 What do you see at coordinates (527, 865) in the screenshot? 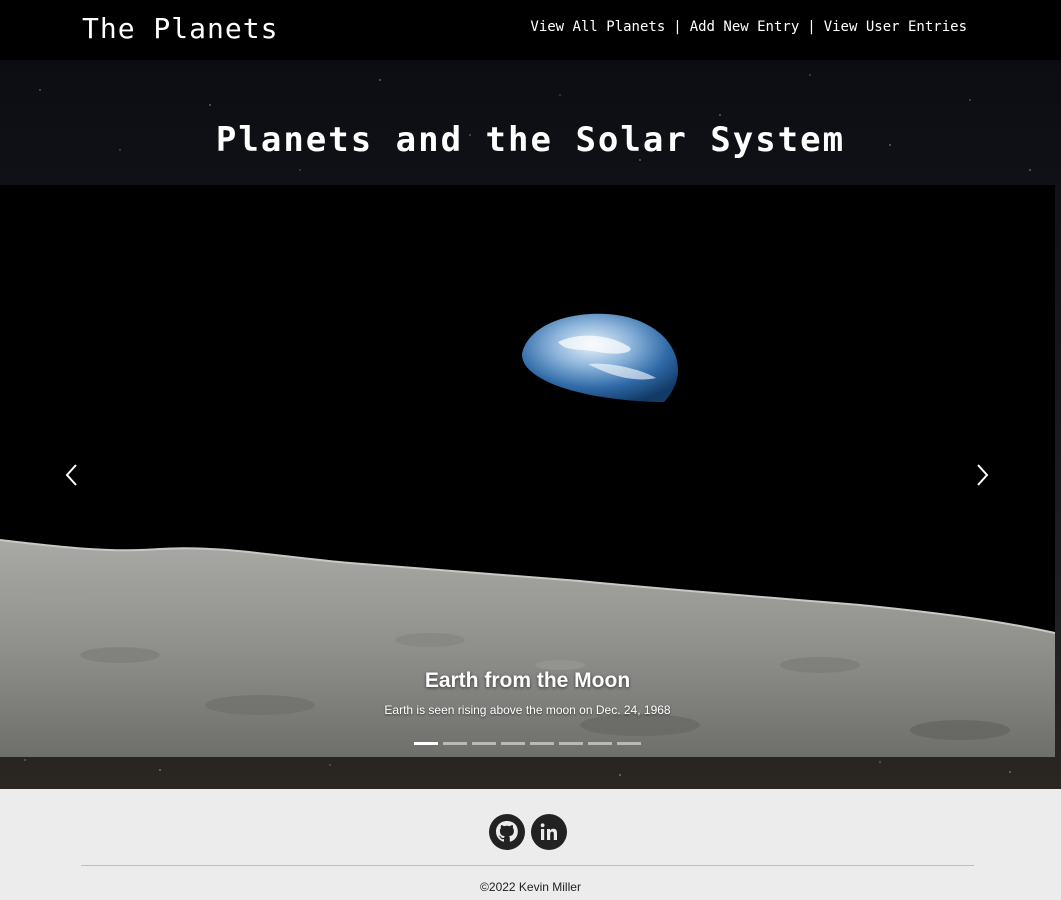
I see `footer-divider` at bounding box center [527, 865].